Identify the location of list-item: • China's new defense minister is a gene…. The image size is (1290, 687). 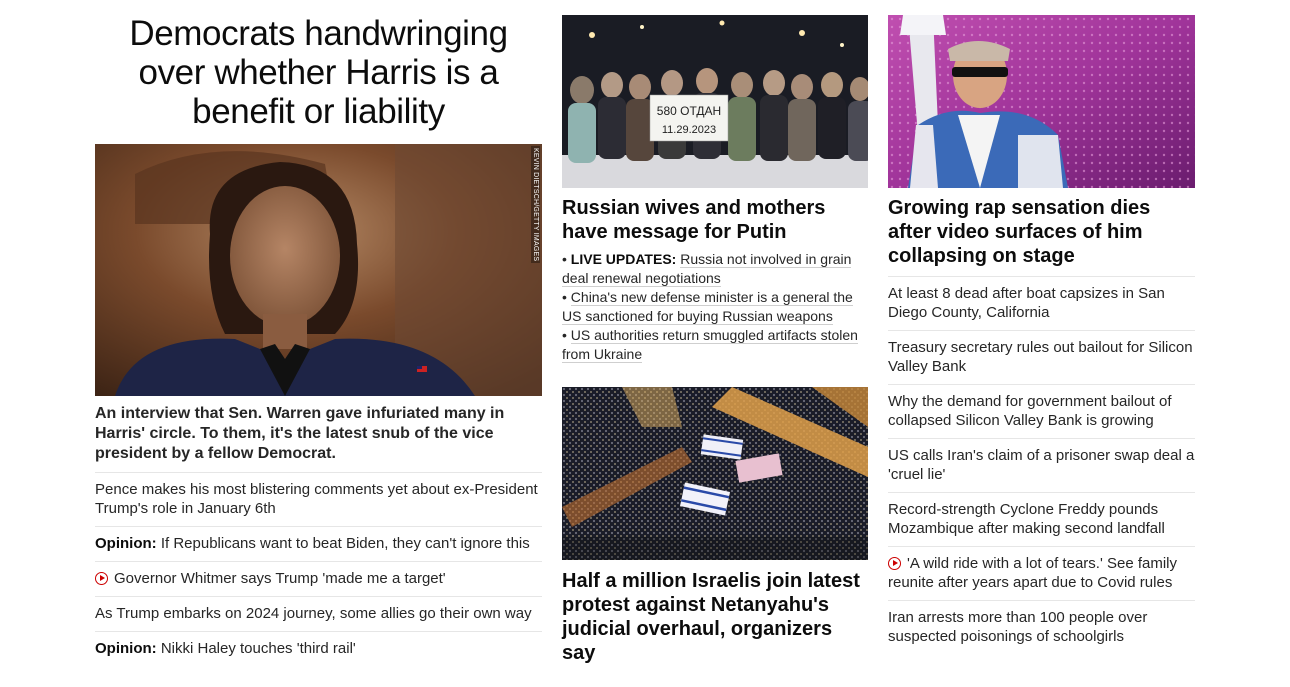
(715, 307).